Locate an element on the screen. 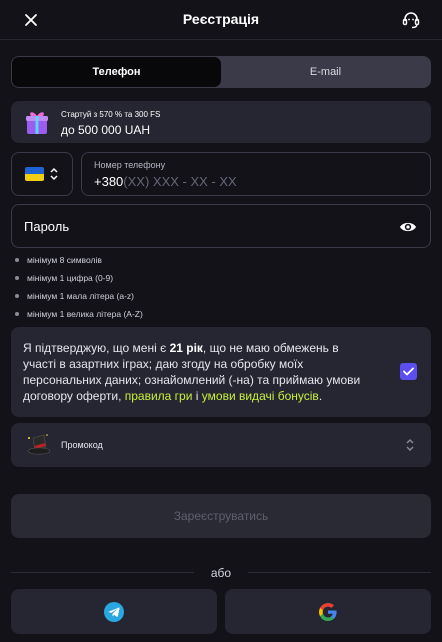  registration-method-tabs: Телефон E-mail is located at coordinates (221, 72).